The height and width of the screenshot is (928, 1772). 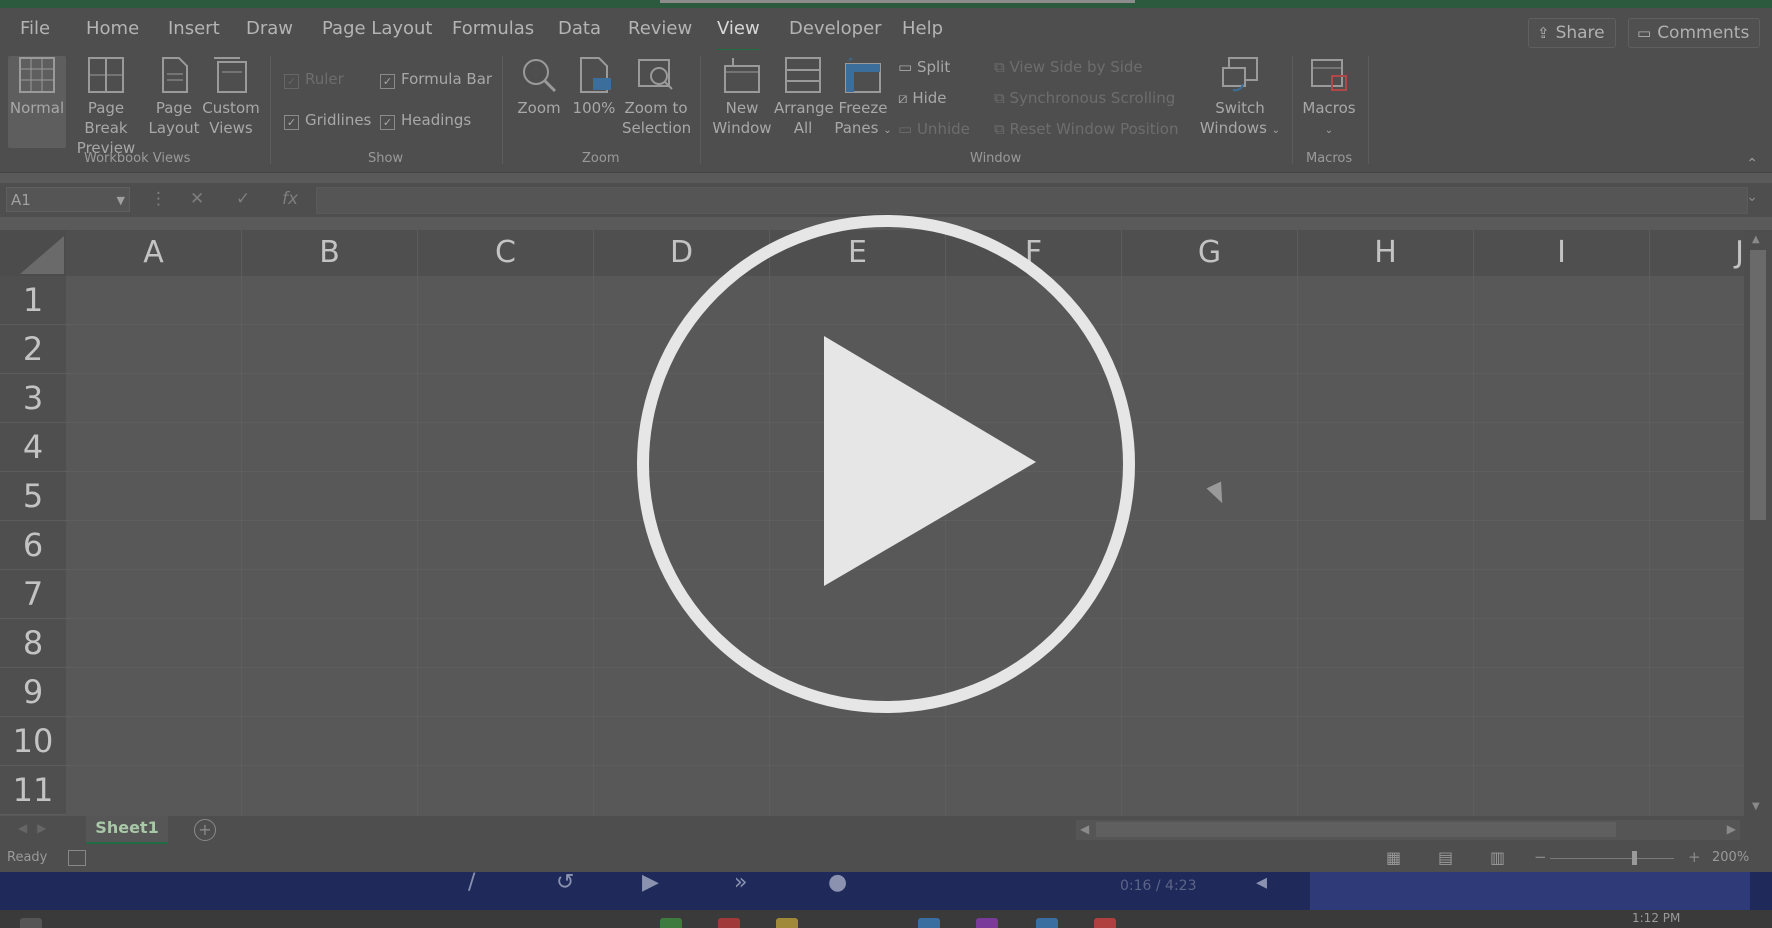 What do you see at coordinates (33, 349) in the screenshot?
I see `row-header: 2` at bounding box center [33, 349].